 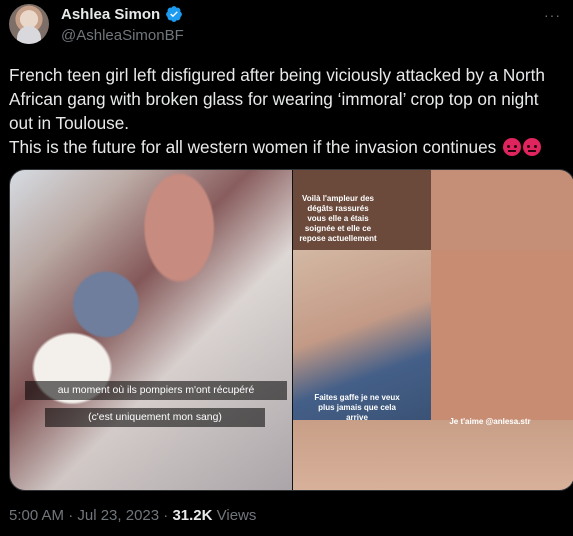 I want to click on media-caption-right-3: Je t'aime @anlesa.str, so click(x=490, y=421).